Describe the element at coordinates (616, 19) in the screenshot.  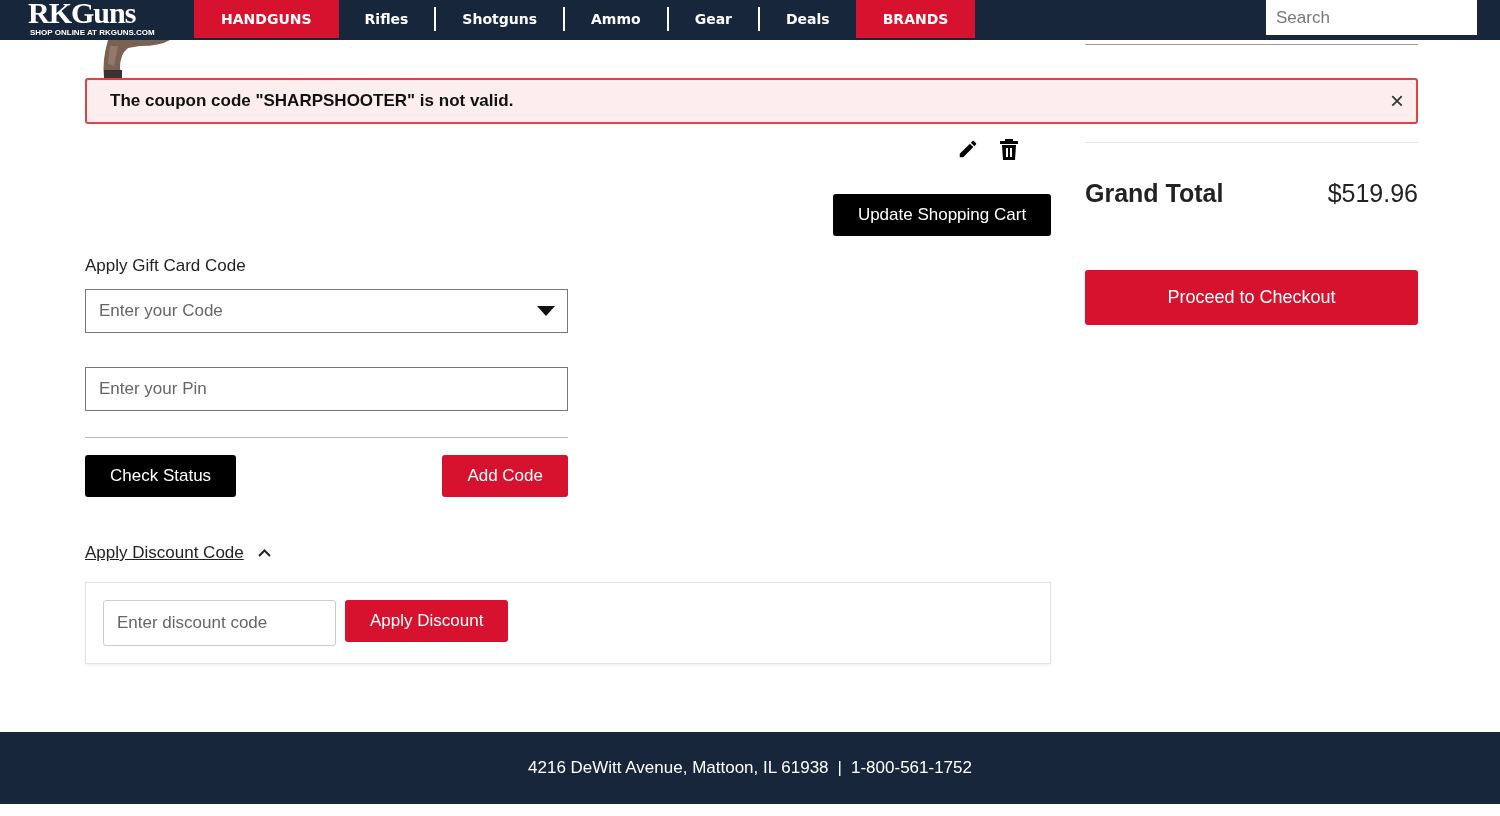
I see `nav-link: Ammo` at that location.